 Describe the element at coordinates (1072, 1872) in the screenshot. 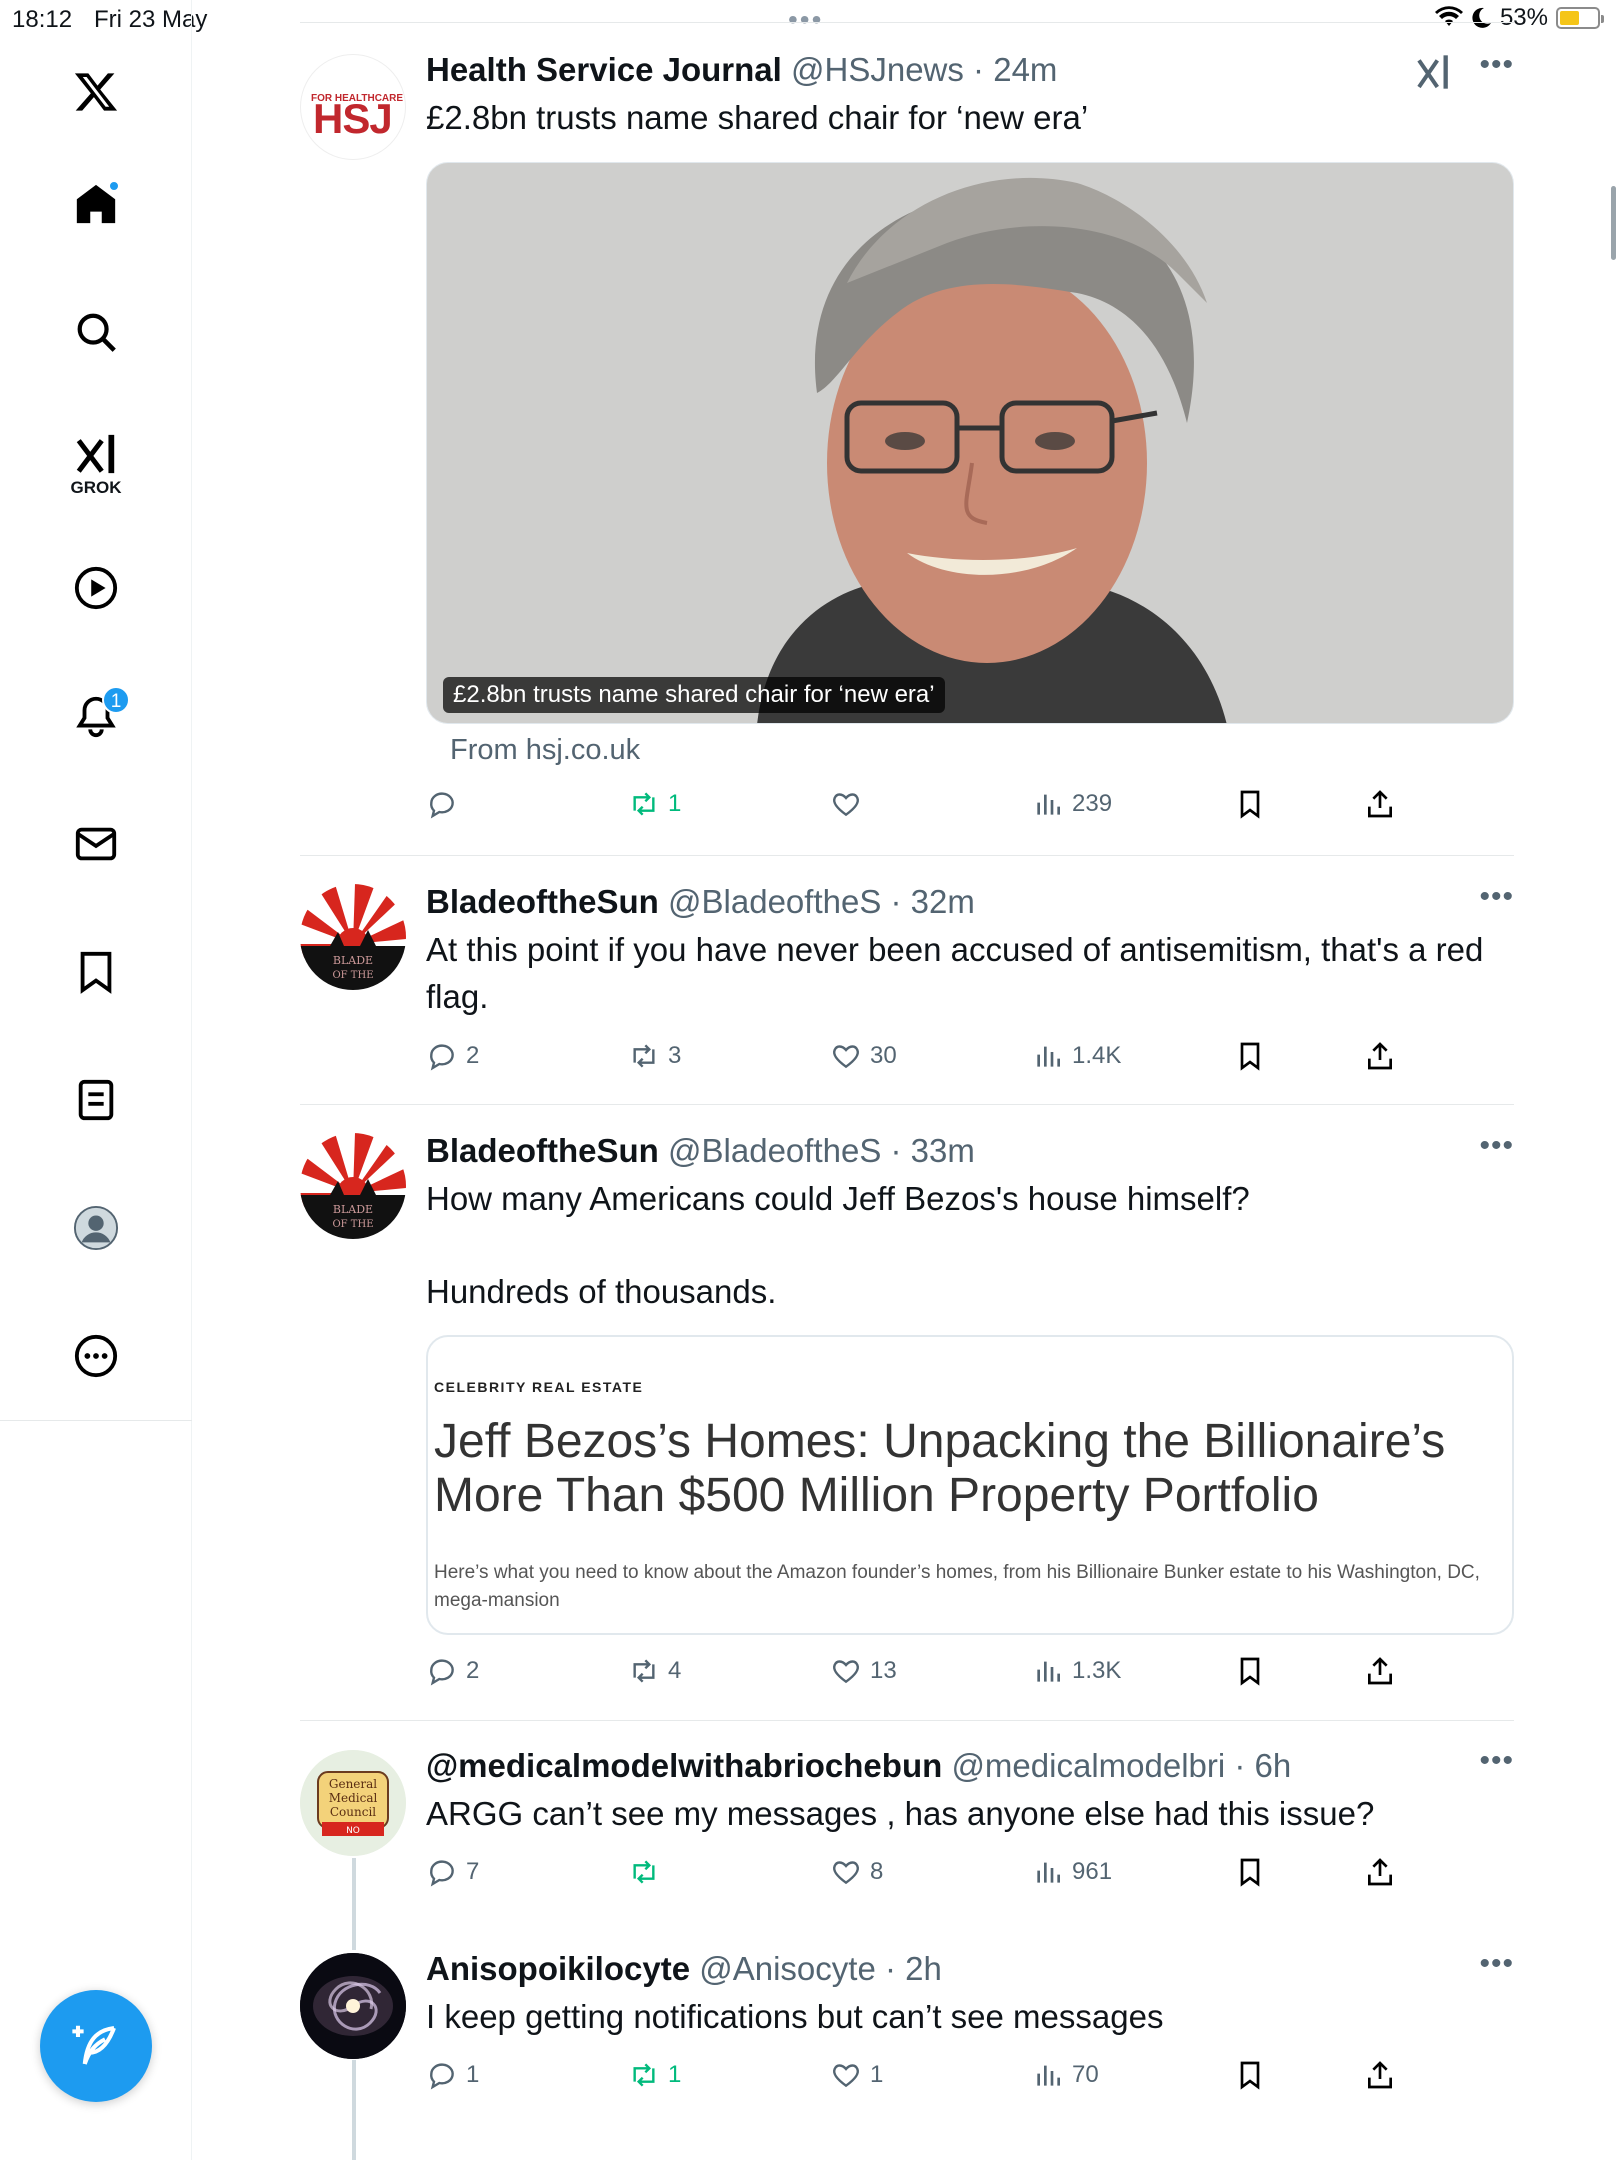

I see `views-button: 961` at that location.